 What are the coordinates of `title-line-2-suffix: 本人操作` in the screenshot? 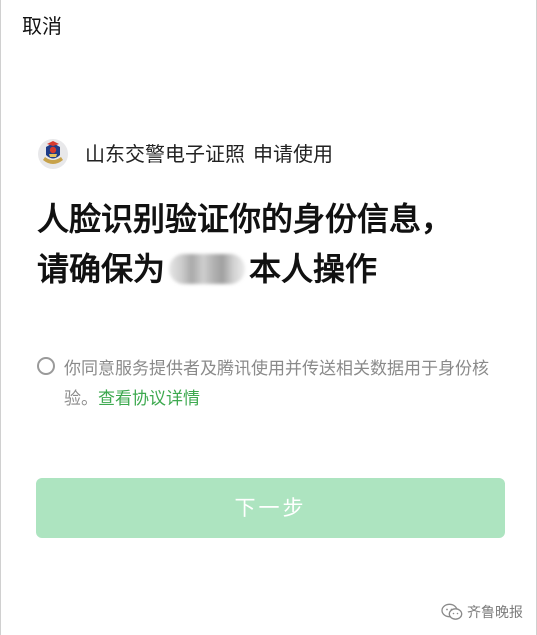 It's located at (313, 269).